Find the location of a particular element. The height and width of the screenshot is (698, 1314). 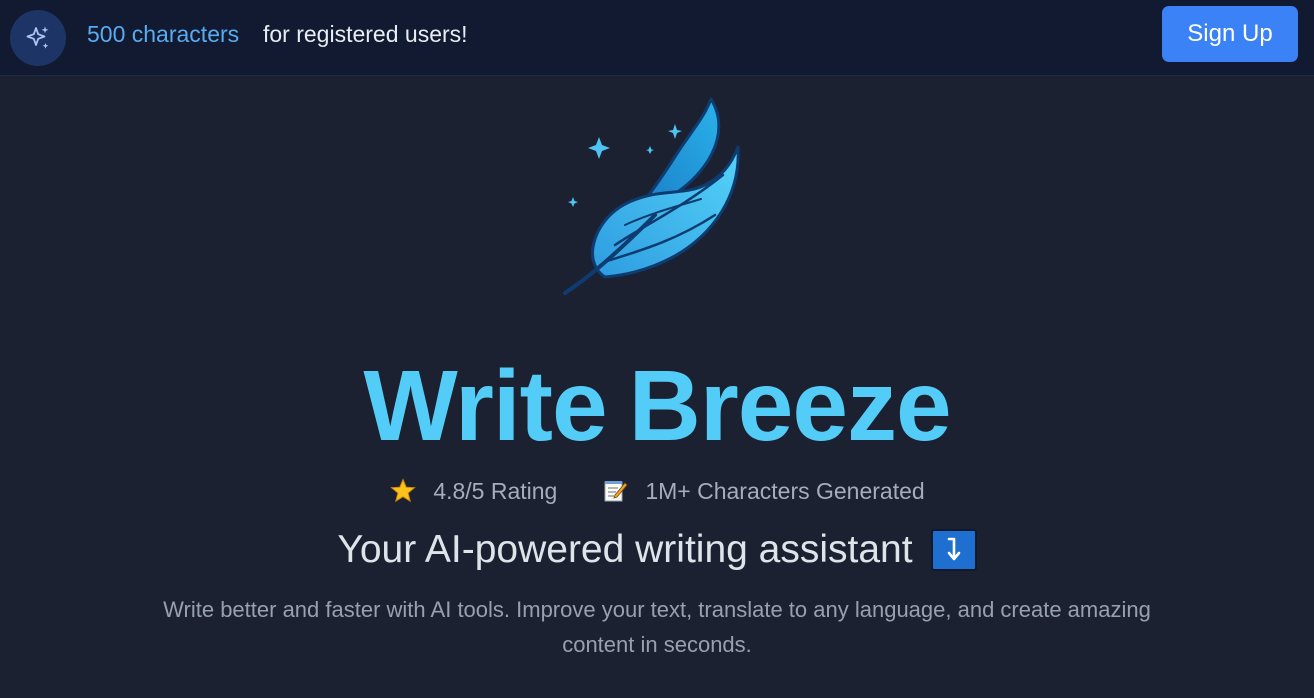

down-arrow-icon is located at coordinates (953, 550).